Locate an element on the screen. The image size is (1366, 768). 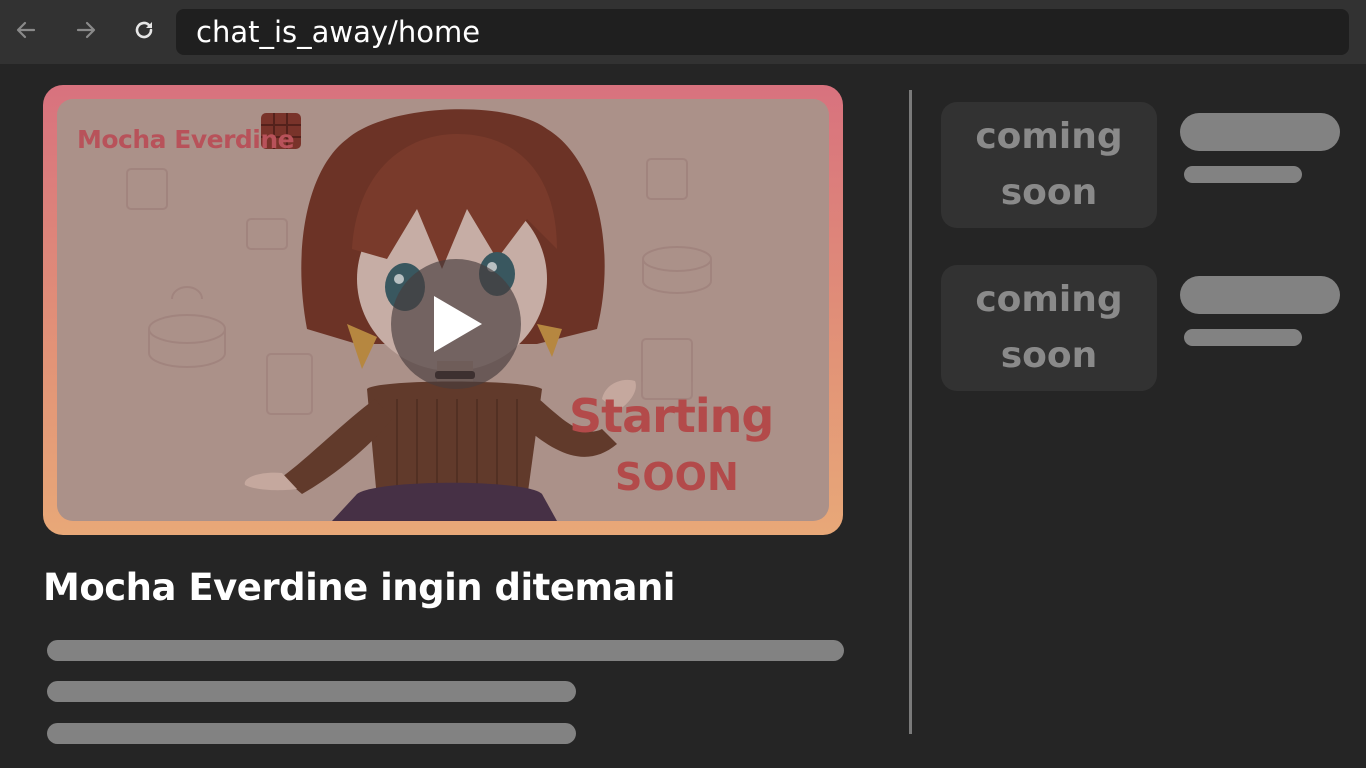
reload-icon is located at coordinates (144, 30).